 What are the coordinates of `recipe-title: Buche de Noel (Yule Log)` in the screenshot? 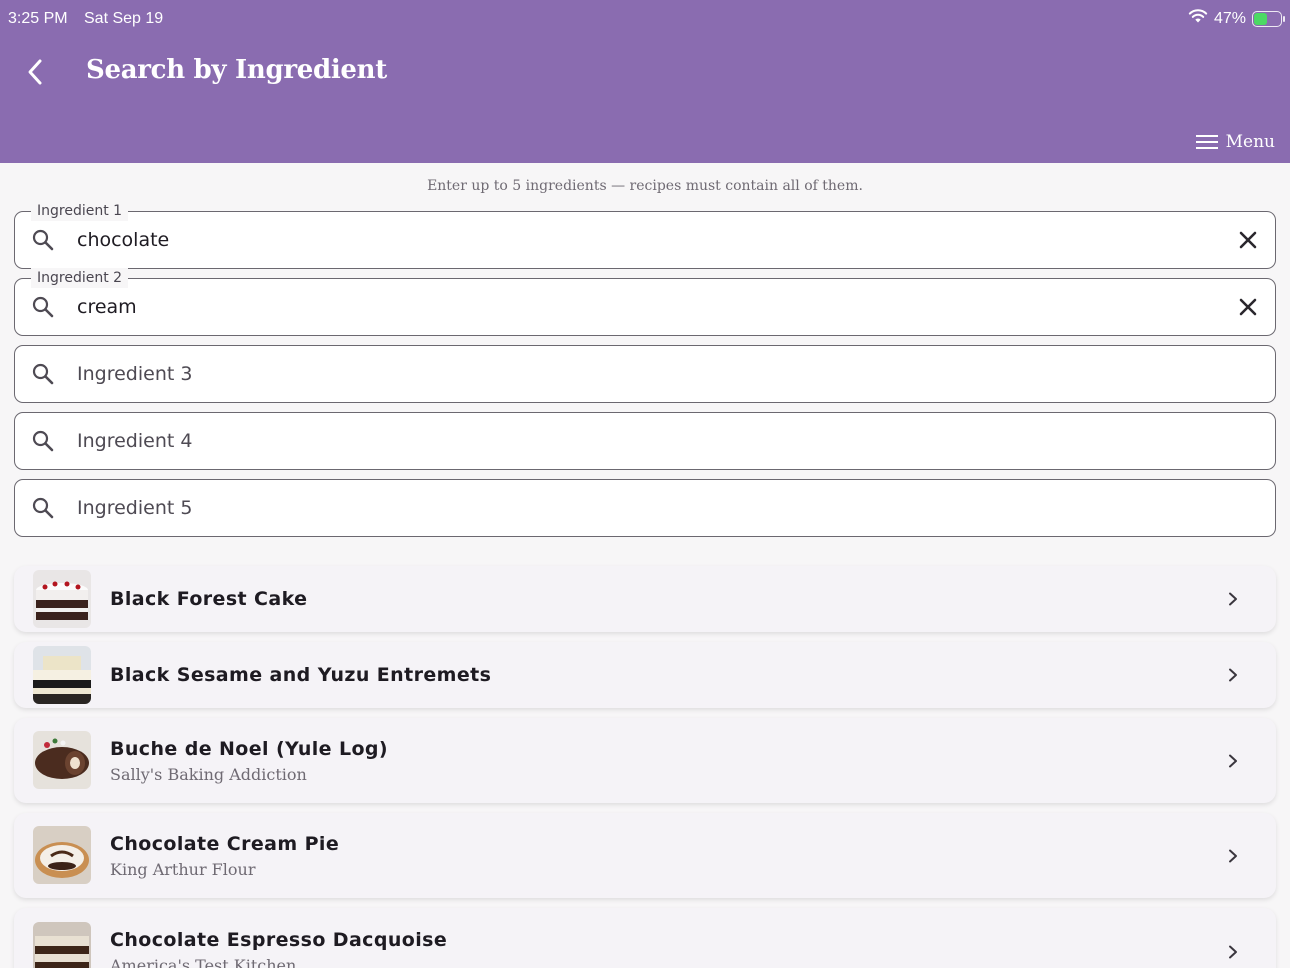 It's located at (249, 749).